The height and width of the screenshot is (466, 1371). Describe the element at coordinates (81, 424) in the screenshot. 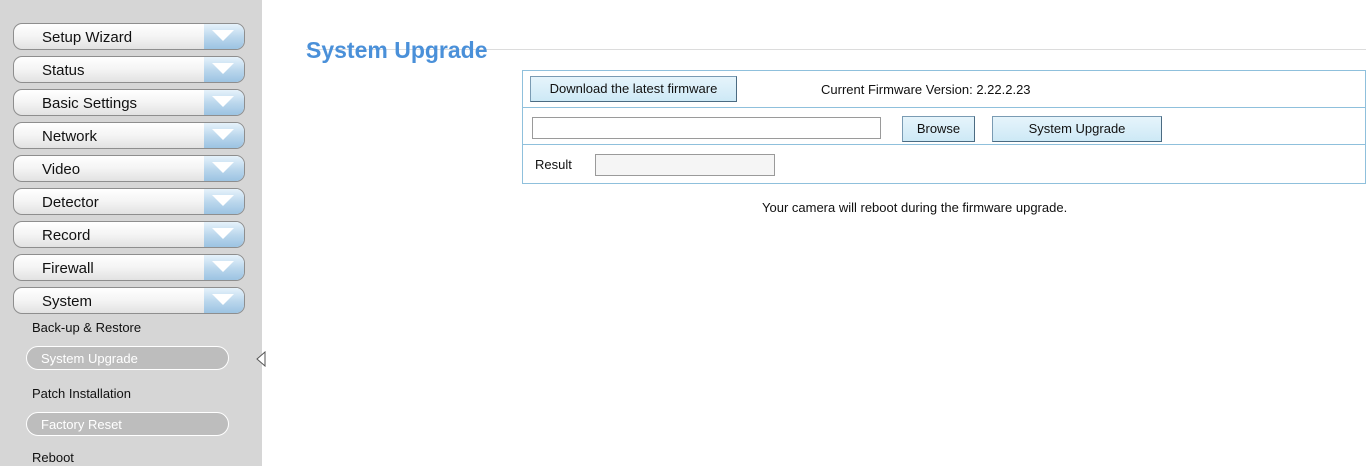

I see `submenu-label: Factory Reset` at that location.